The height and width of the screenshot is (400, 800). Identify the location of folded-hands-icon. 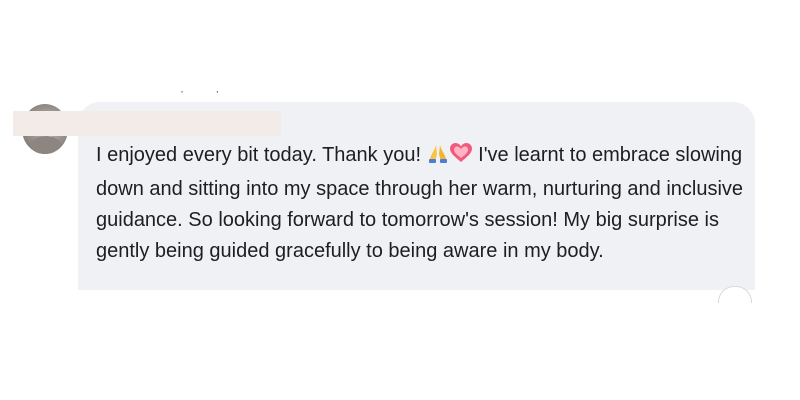
(438, 158).